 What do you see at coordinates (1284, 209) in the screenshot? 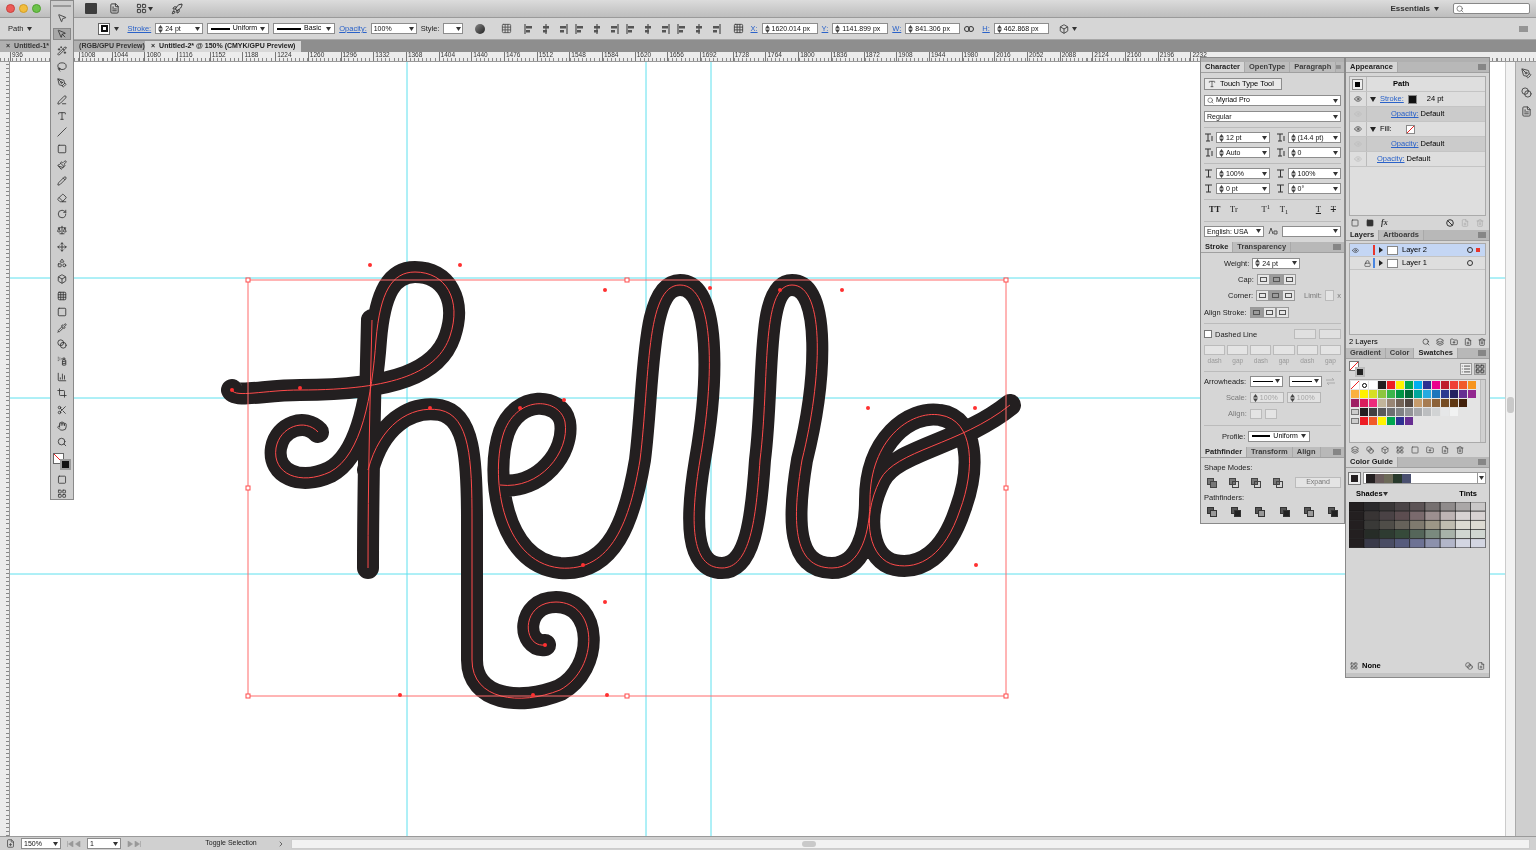
I see `type-style-button: T$_{1}$` at bounding box center [1284, 209].